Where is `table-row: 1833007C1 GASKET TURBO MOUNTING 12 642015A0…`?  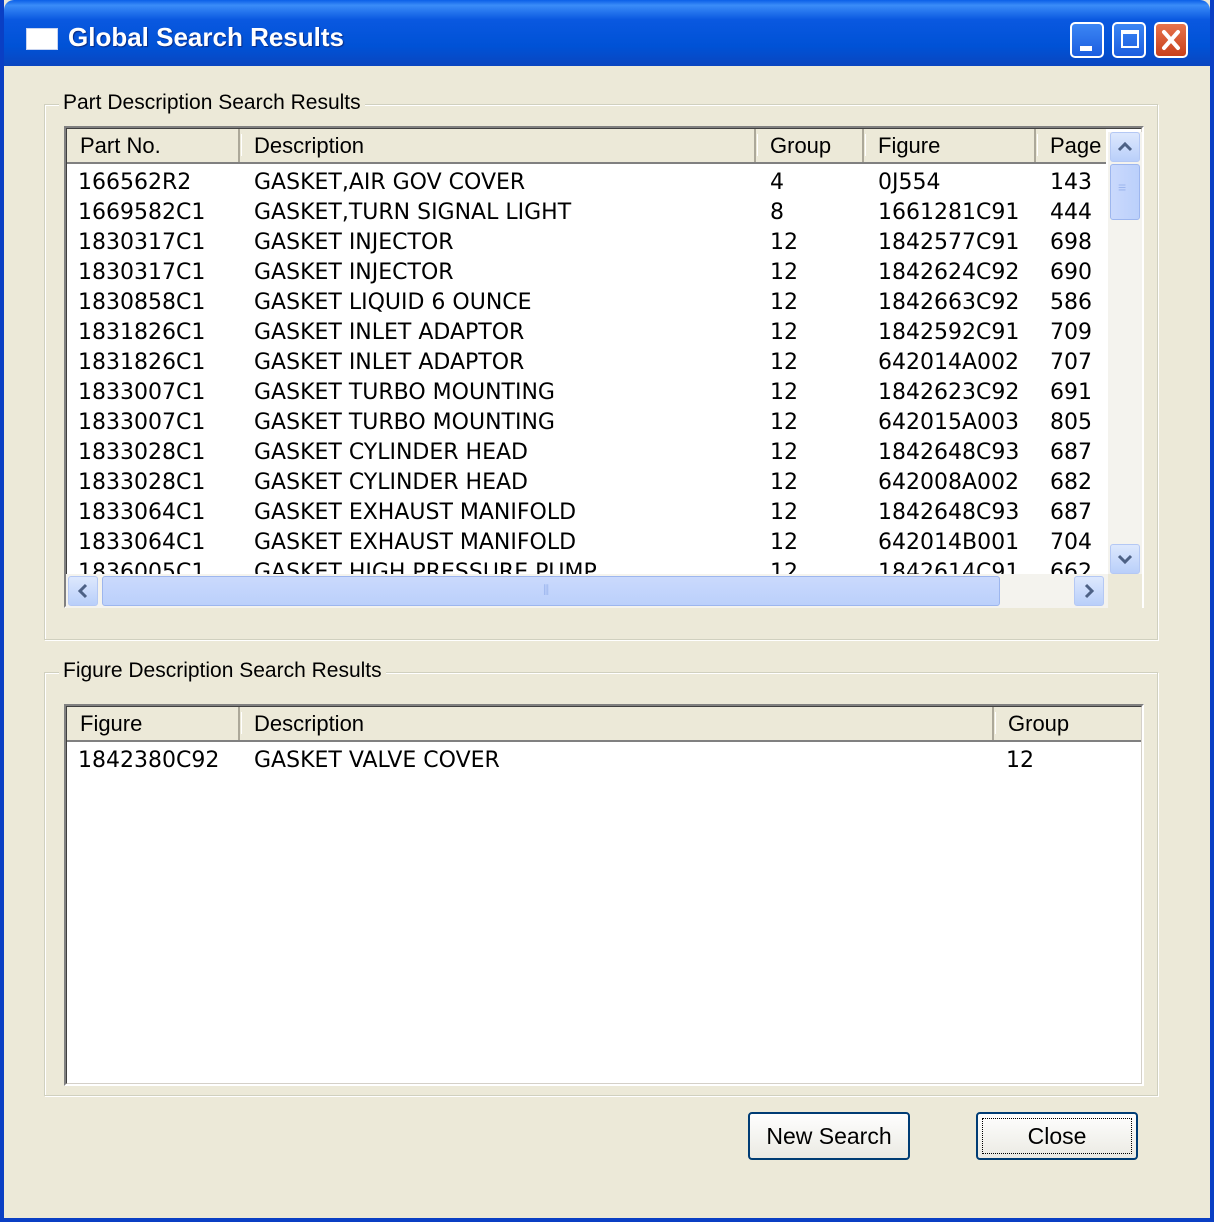 table-row: 1833007C1 GASKET TURBO MOUNTING 12 642015A0… is located at coordinates (604, 423).